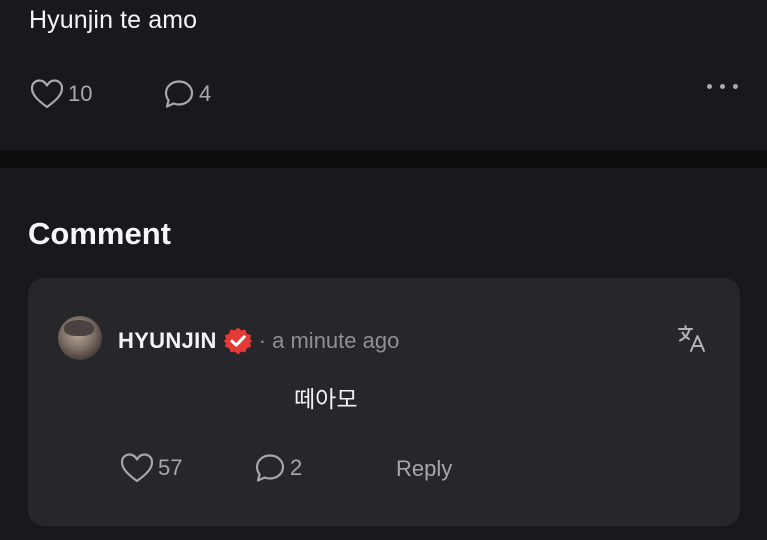  Describe the element at coordinates (99, 233) in the screenshot. I see `section-title: Comment` at that location.